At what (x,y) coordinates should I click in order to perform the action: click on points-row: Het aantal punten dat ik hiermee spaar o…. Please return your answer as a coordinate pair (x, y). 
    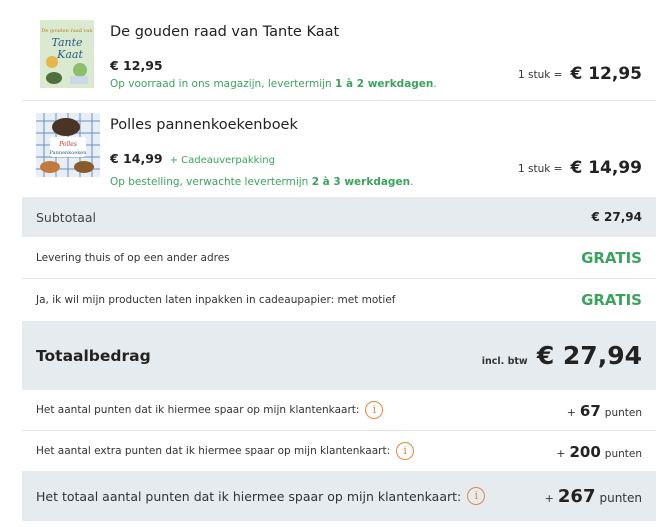
    Looking at the image, I should click on (339, 410).